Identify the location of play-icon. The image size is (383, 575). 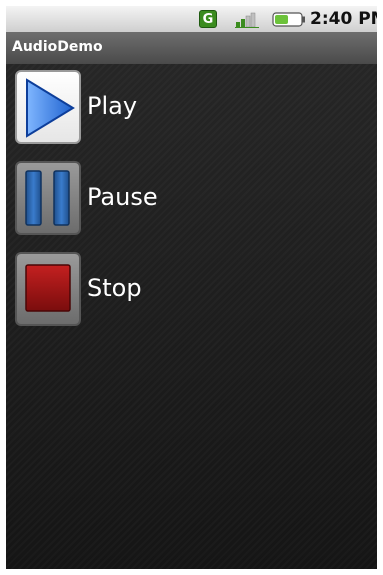
(50, 108).